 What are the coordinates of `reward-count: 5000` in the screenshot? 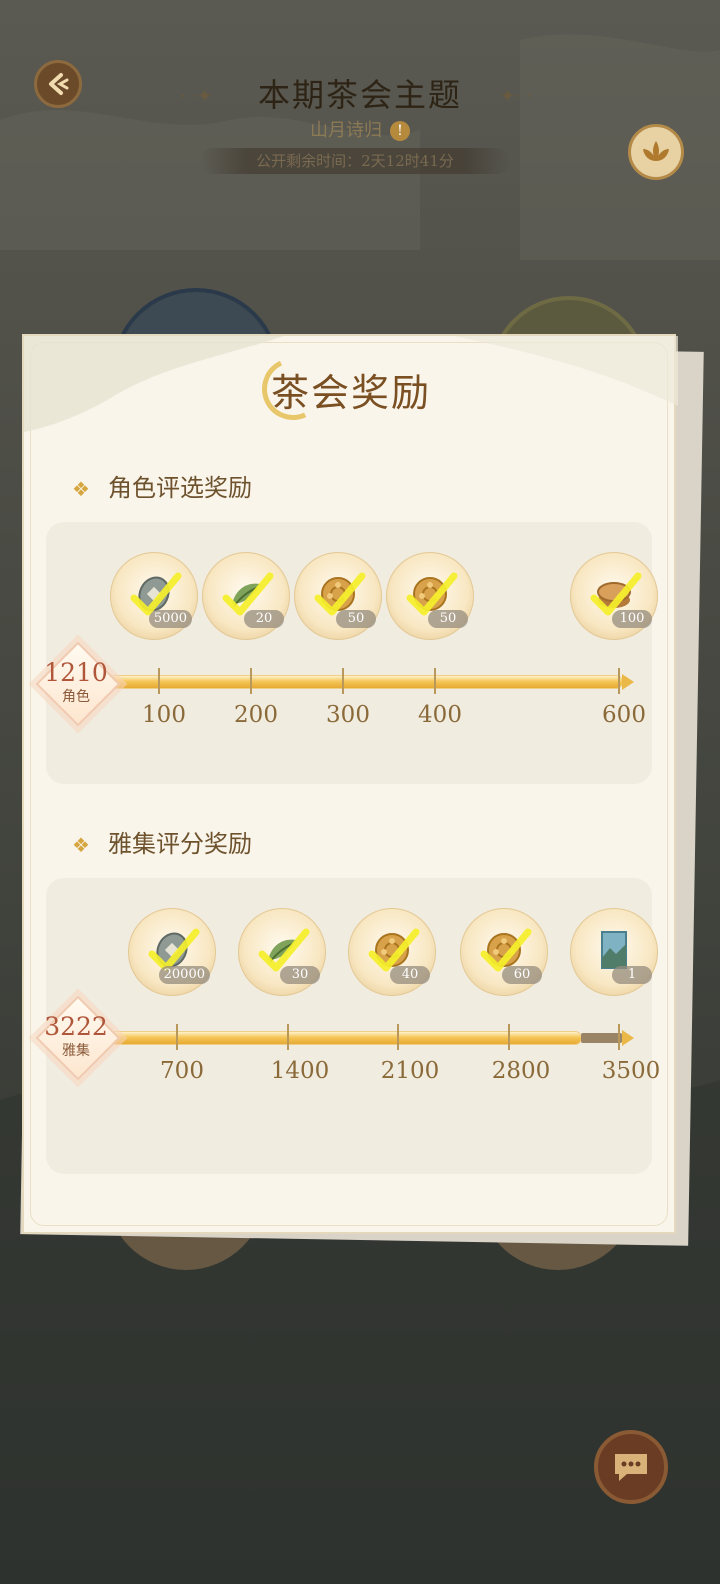 It's located at (170, 619).